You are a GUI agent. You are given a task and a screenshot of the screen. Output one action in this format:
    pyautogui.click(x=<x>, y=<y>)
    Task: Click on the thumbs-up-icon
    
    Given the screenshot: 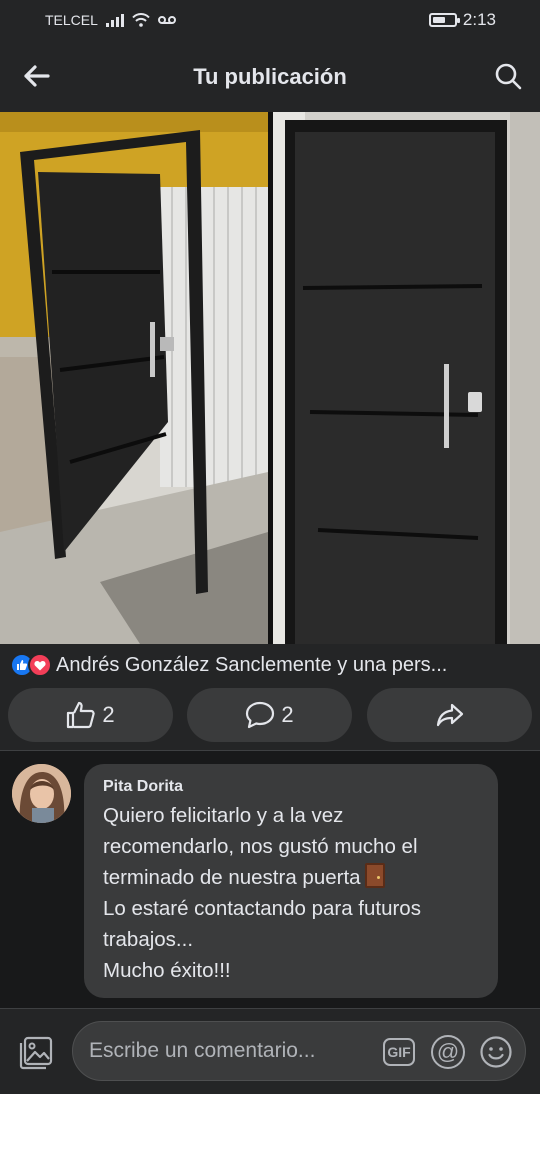 What is the action you would take?
    pyautogui.click(x=81, y=715)
    